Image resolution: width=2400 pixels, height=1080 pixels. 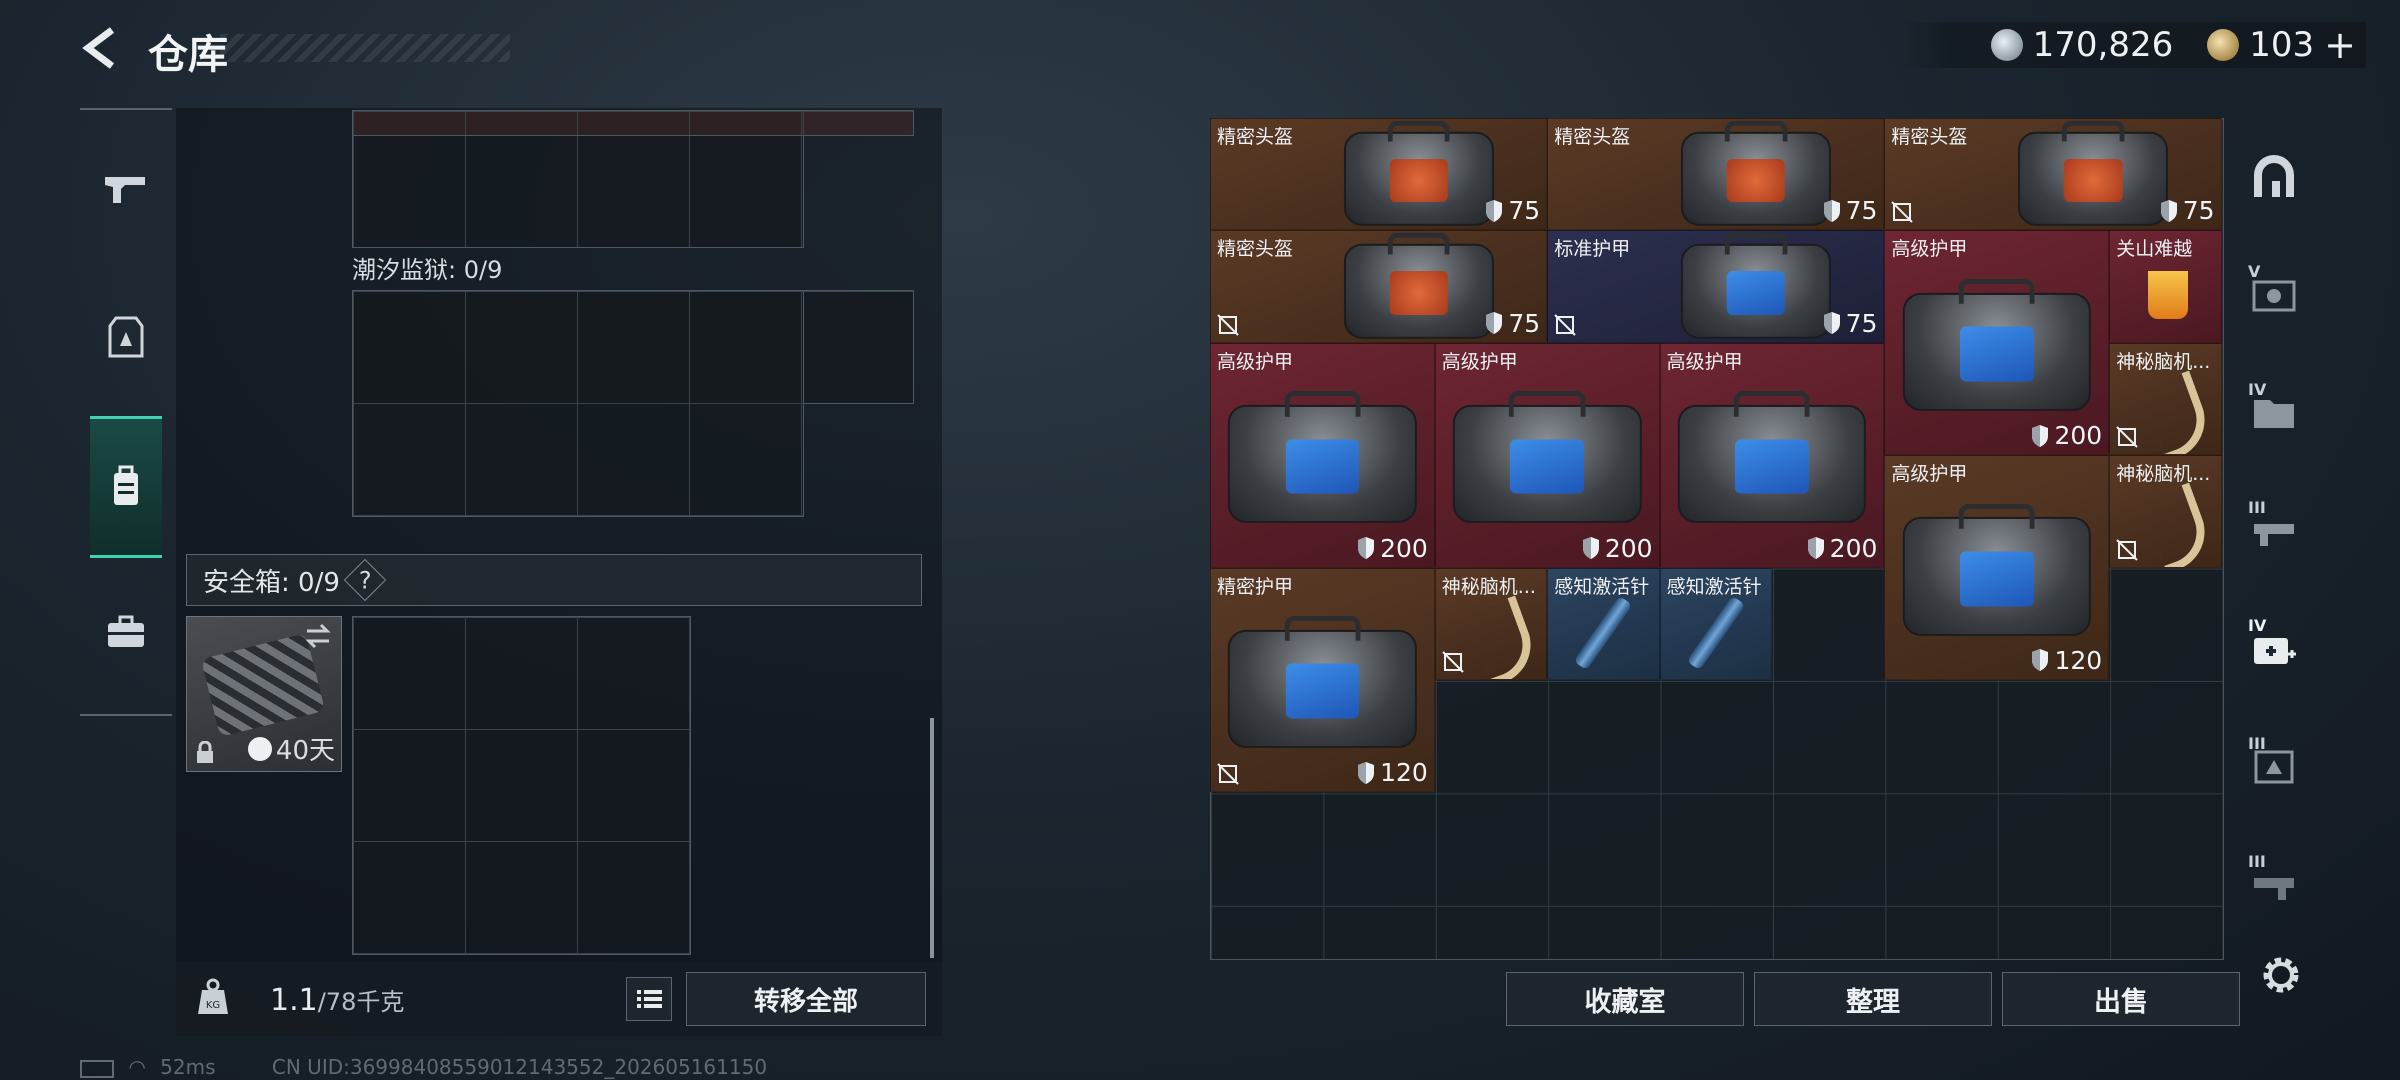 I want to click on stash-item: 高级护甲 120, so click(x=1997, y=567).